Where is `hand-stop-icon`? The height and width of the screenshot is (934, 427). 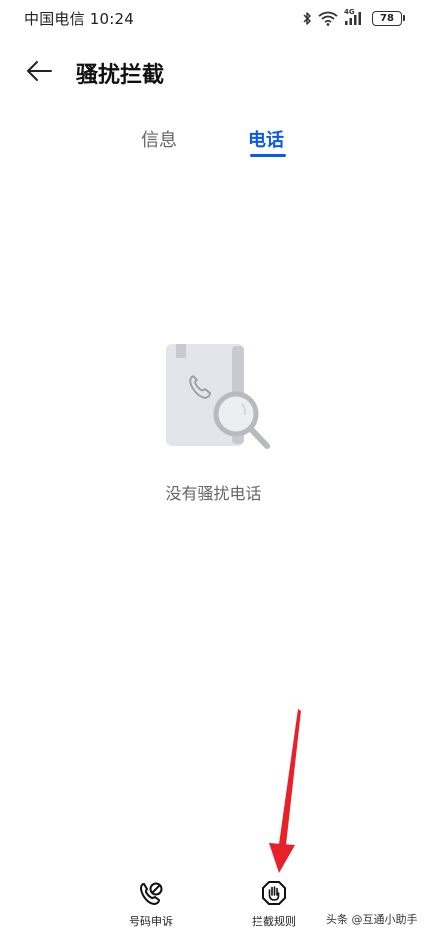 hand-stop-icon is located at coordinates (274, 895).